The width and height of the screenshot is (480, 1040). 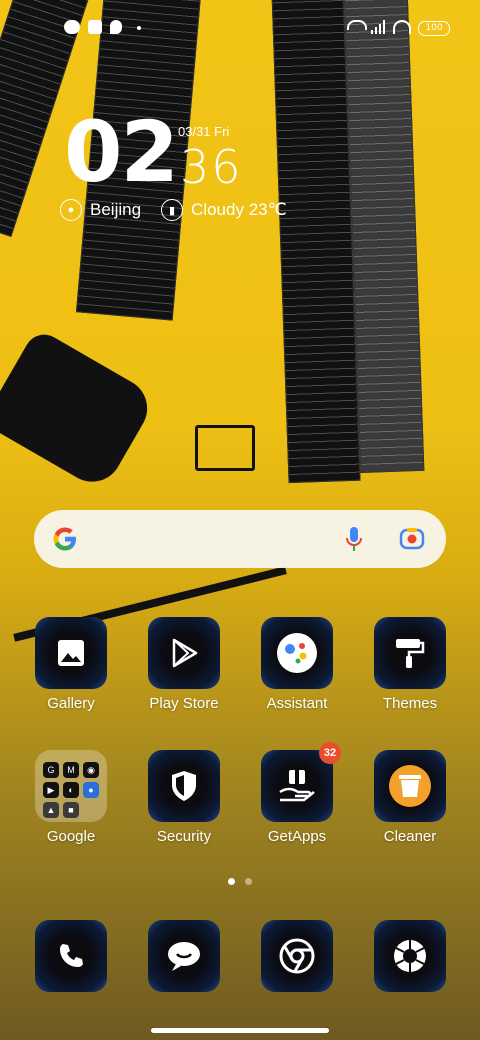 What do you see at coordinates (65, 539) in the screenshot?
I see `google-g-icon` at bounding box center [65, 539].